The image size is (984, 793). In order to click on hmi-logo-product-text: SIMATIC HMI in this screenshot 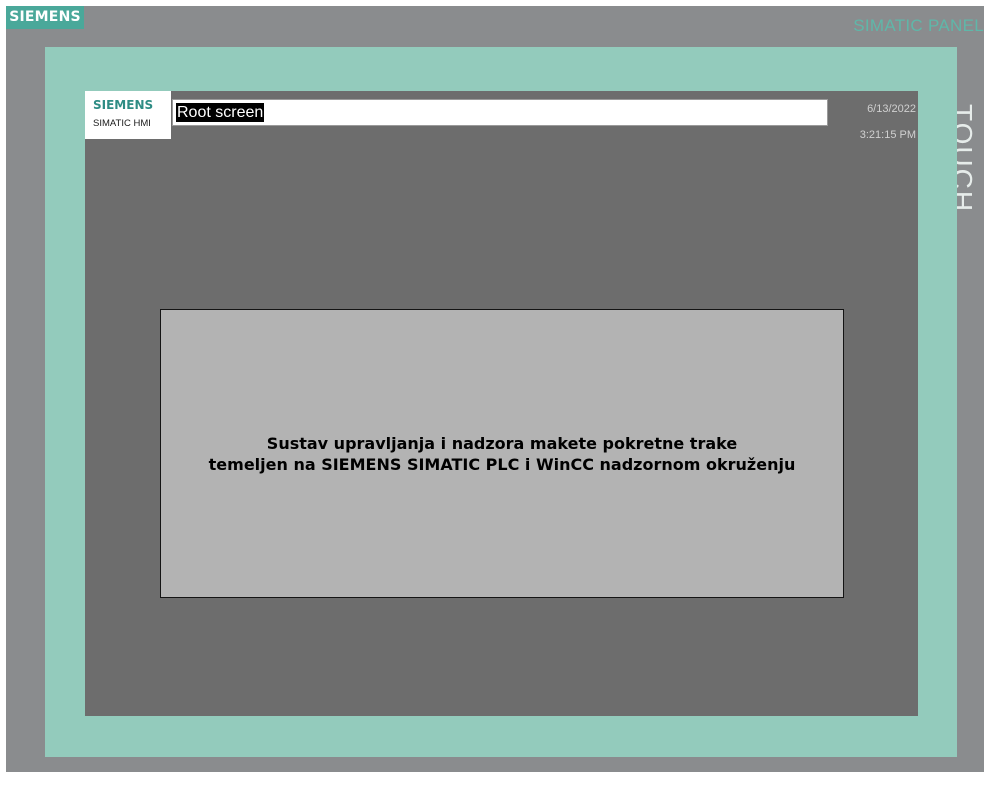, I will do `click(122, 123)`.